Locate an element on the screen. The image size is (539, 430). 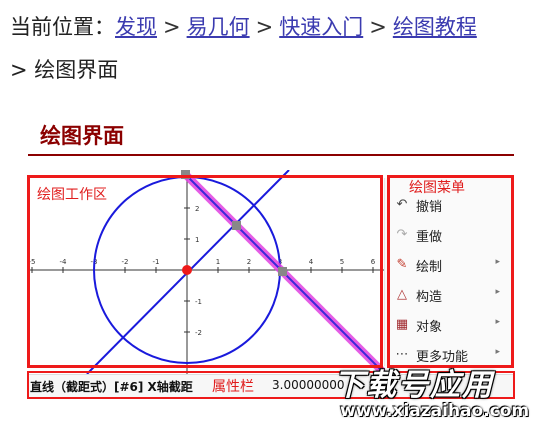
breadcrumb-link-yijihe: 易几何 is located at coordinates (218, 27).